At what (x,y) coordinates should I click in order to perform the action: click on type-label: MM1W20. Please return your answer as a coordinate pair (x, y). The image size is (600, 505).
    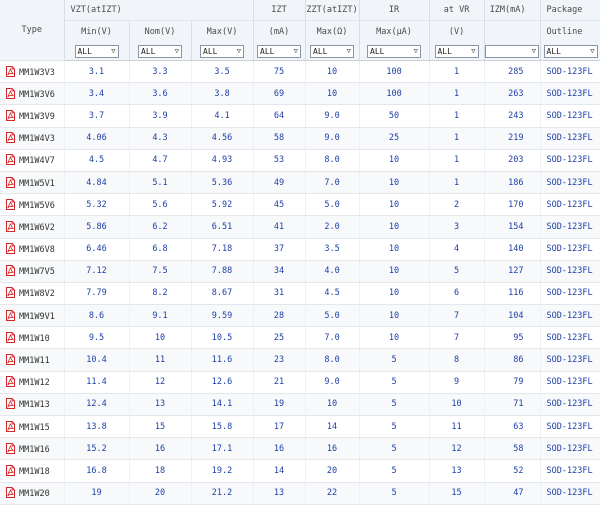
    Looking at the image, I should click on (34, 494).